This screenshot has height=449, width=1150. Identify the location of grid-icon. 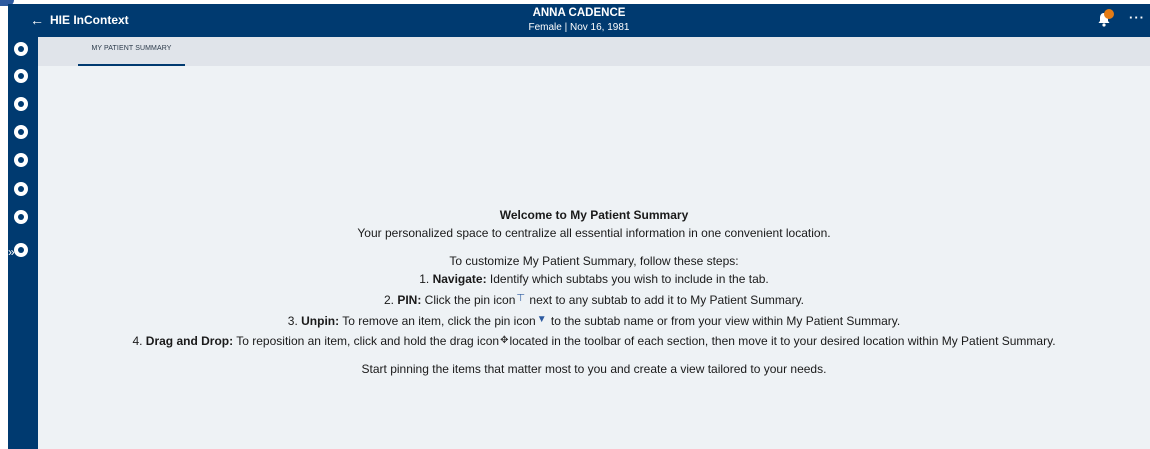
(21, 189).